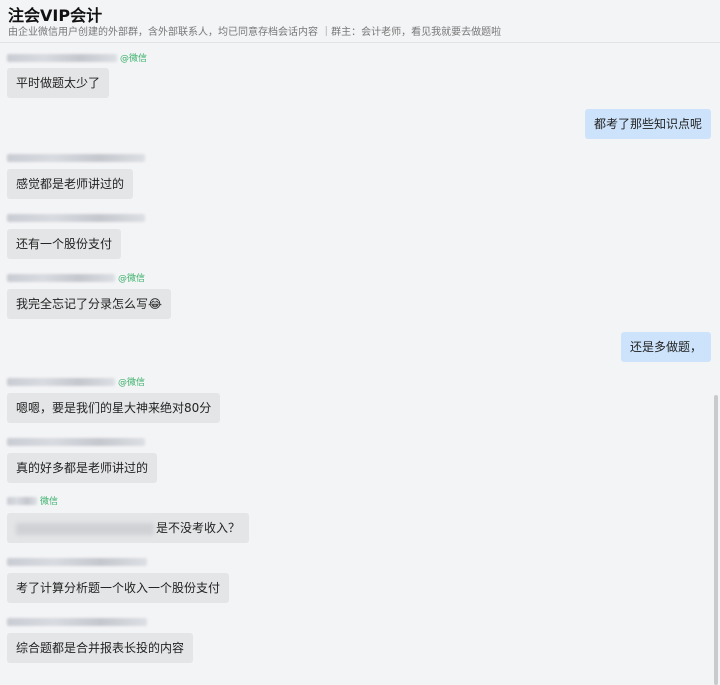  I want to click on message-bubble: 都考了那些知识点呢, so click(647, 124).